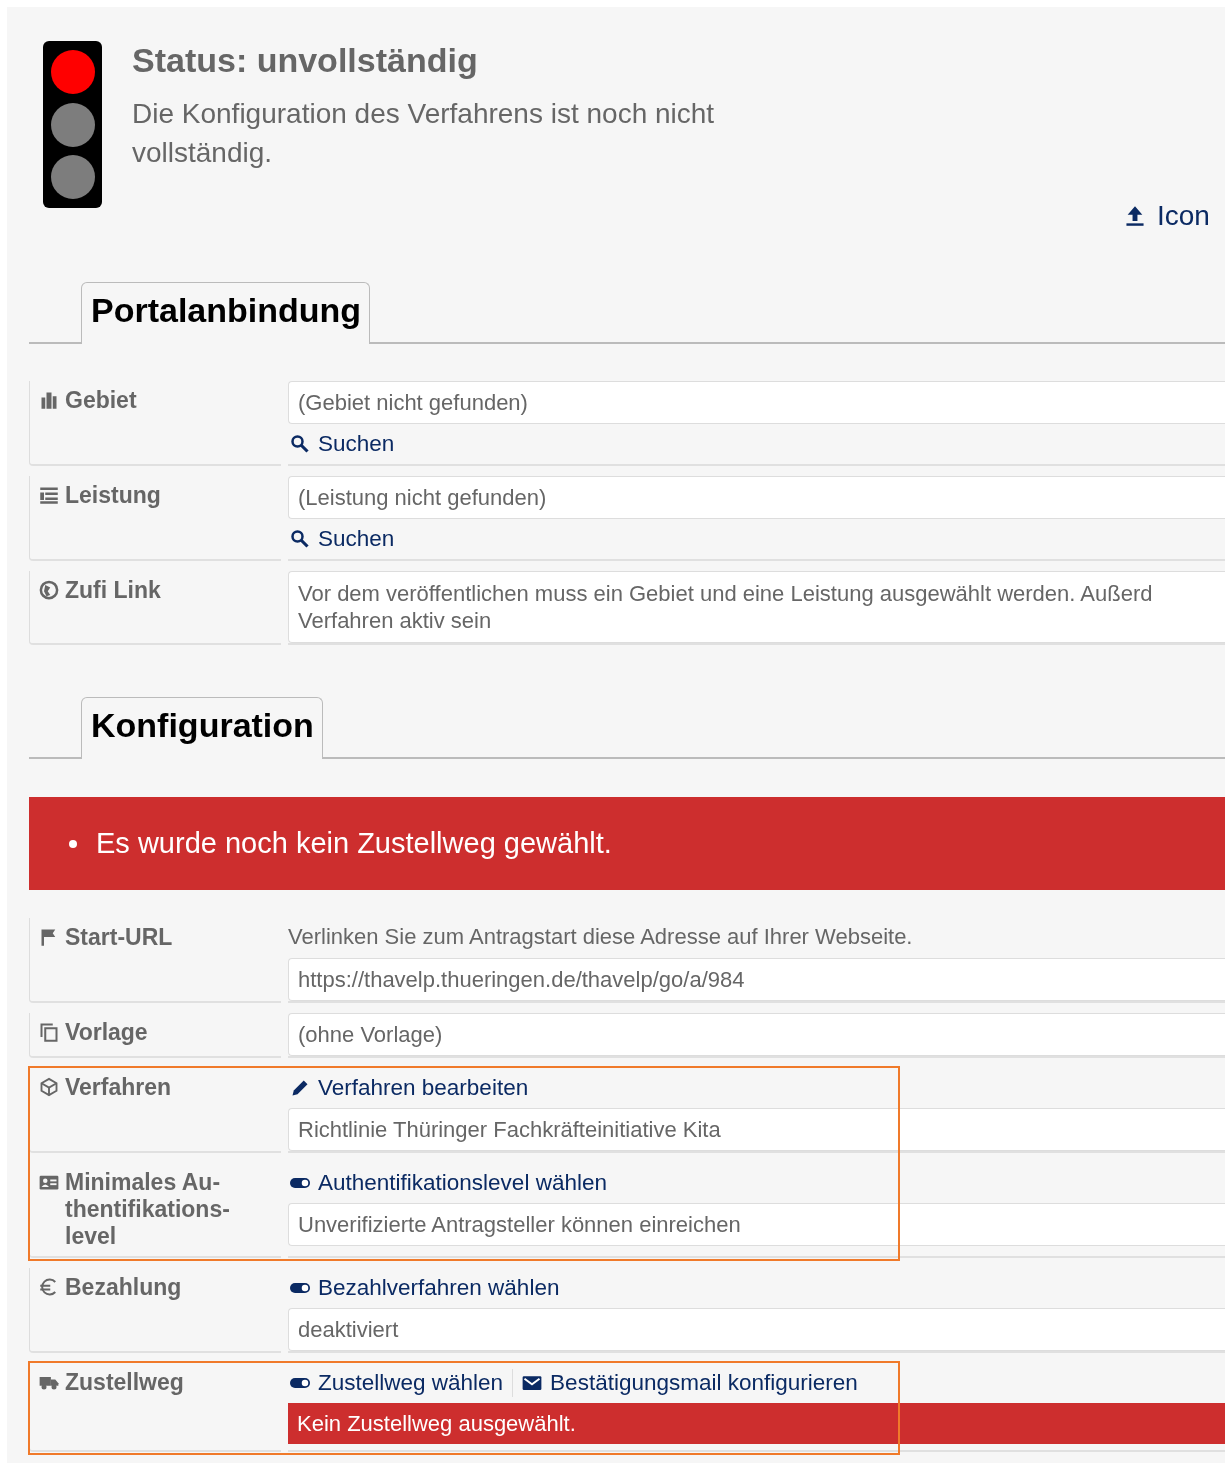  I want to click on bullet-icon, so click(73, 843).